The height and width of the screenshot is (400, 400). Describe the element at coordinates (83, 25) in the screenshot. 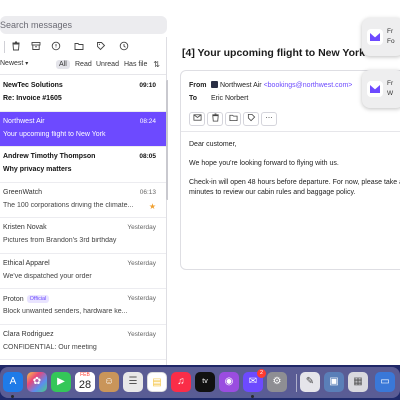

I see `search-input: Search messages` at that location.